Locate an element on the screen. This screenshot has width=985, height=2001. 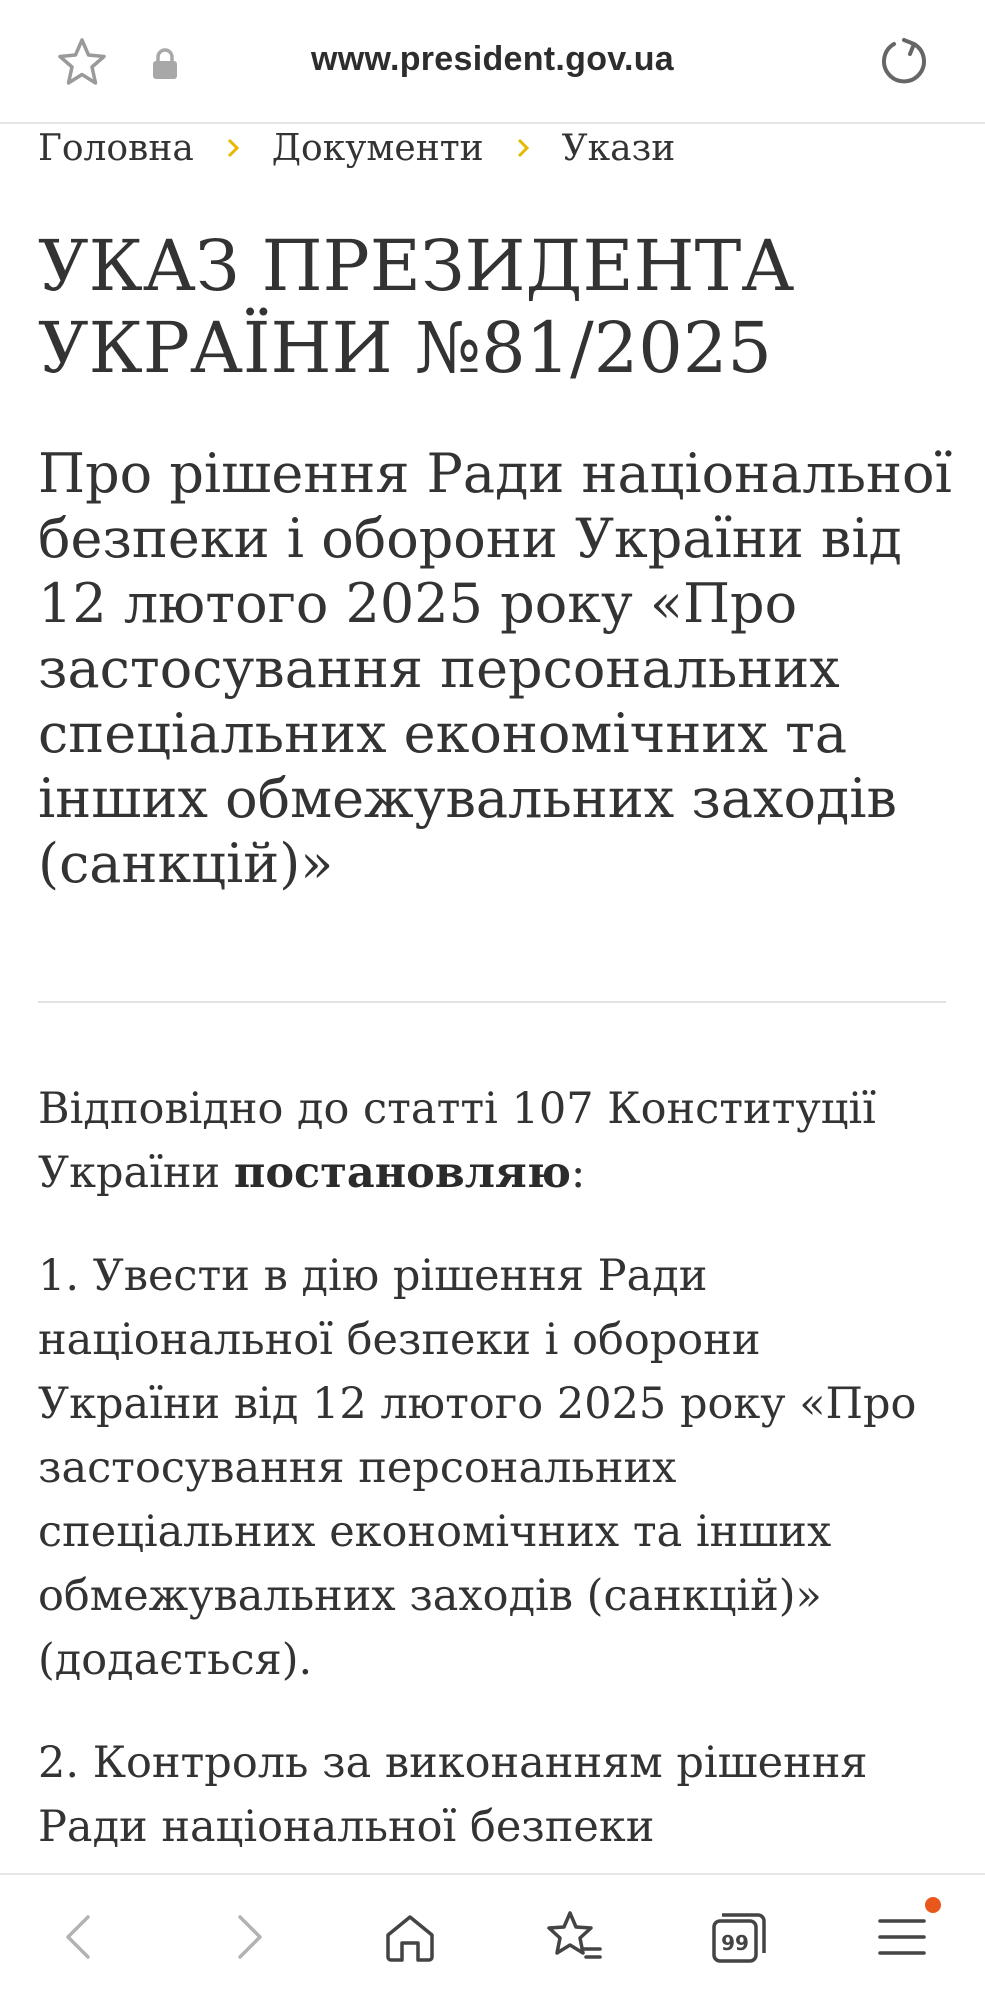
chevron-left-icon is located at coordinates (80, 1937).